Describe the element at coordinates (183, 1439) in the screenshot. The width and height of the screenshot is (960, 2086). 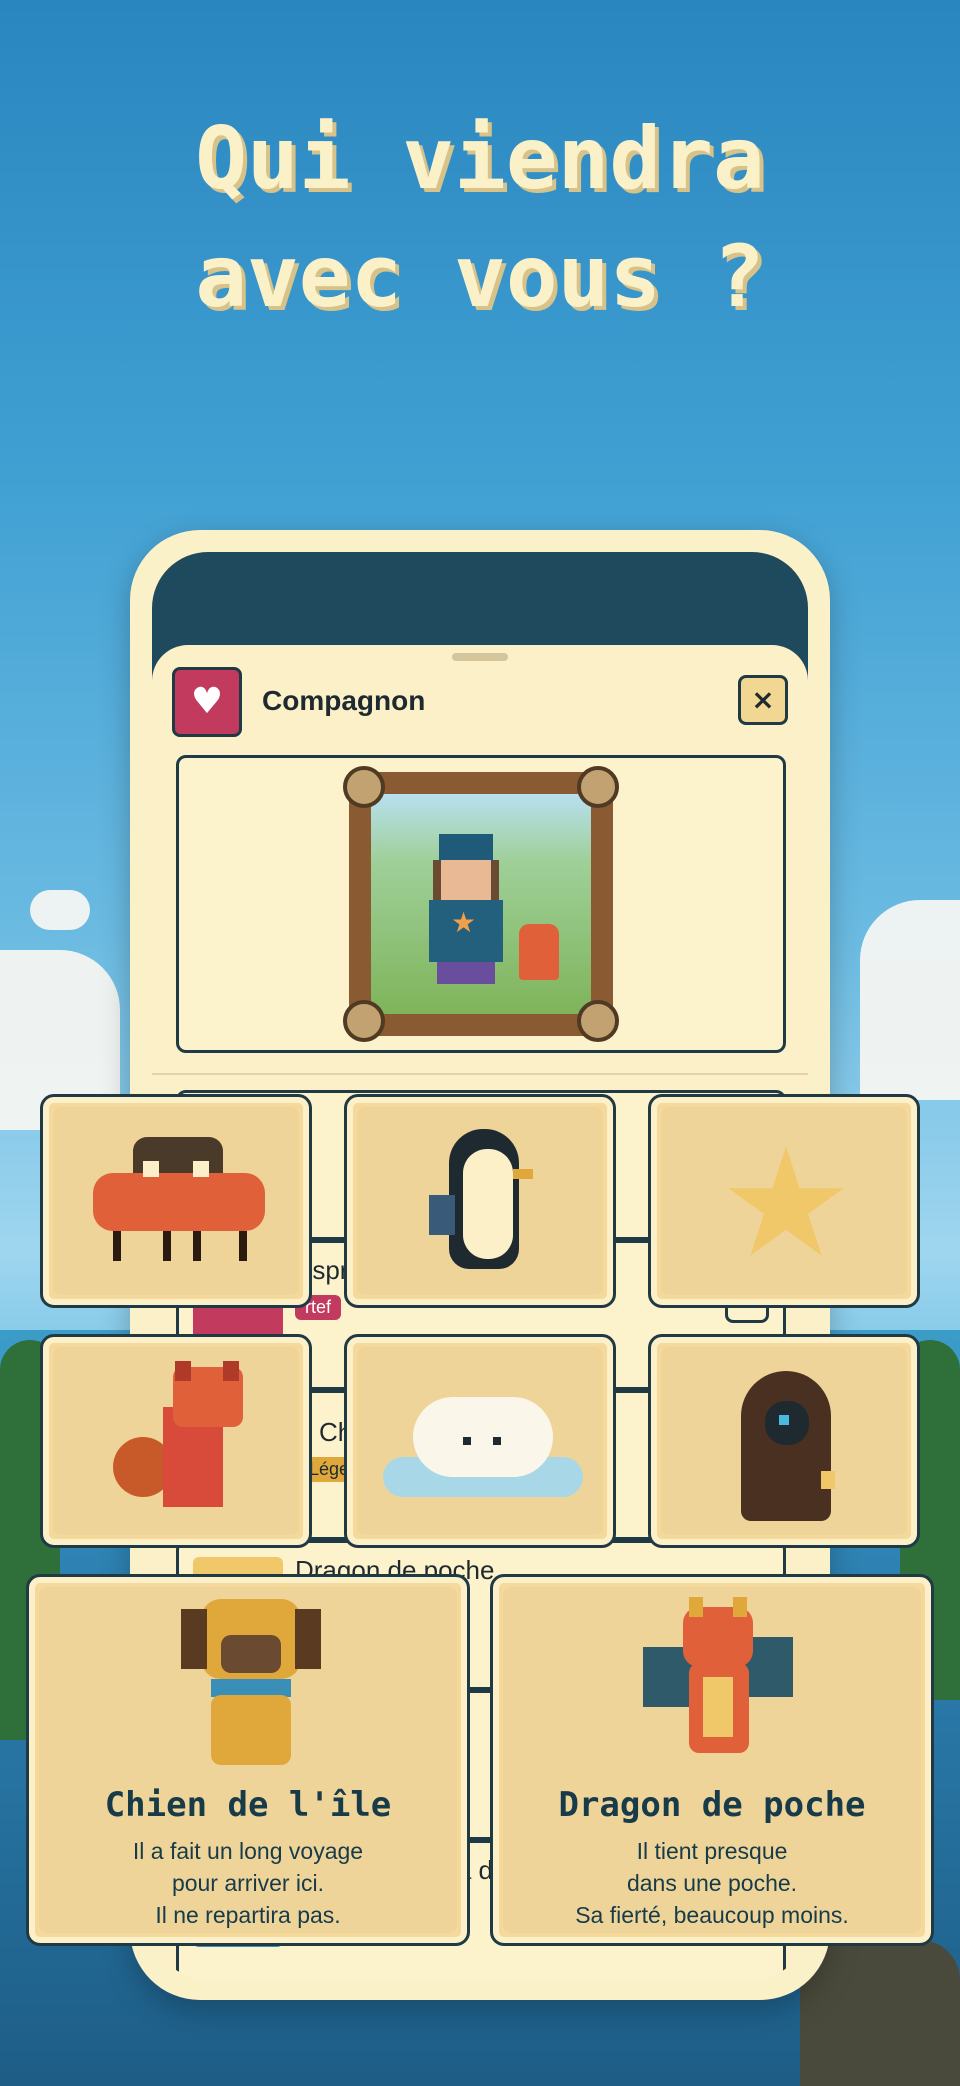
I see `fox-icon` at that location.